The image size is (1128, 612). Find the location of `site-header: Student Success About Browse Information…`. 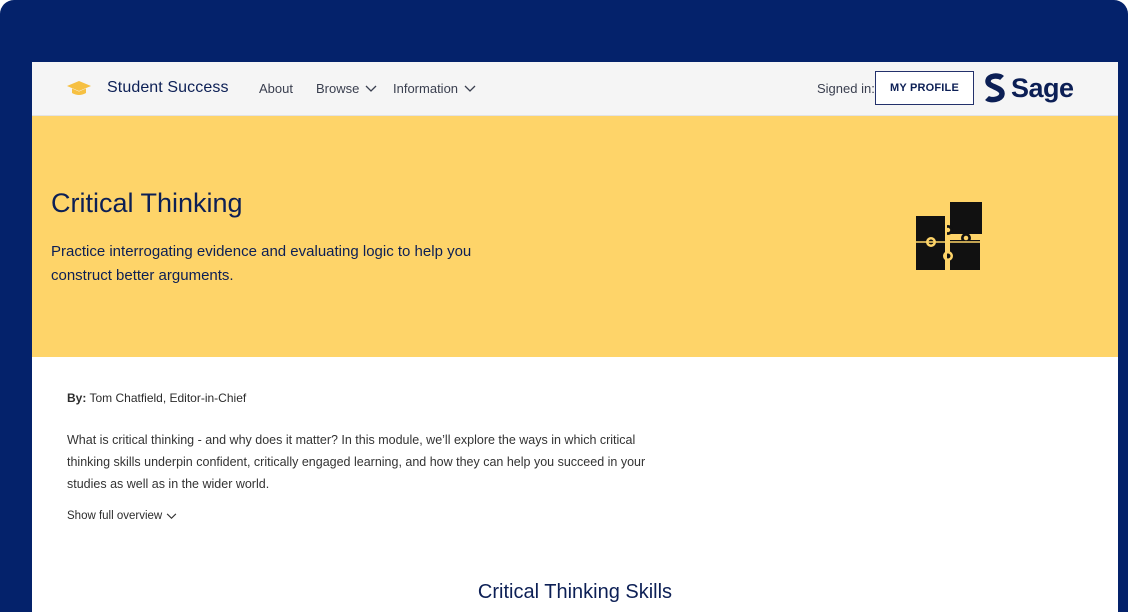

site-header: Student Success About Browse Information… is located at coordinates (575, 89).